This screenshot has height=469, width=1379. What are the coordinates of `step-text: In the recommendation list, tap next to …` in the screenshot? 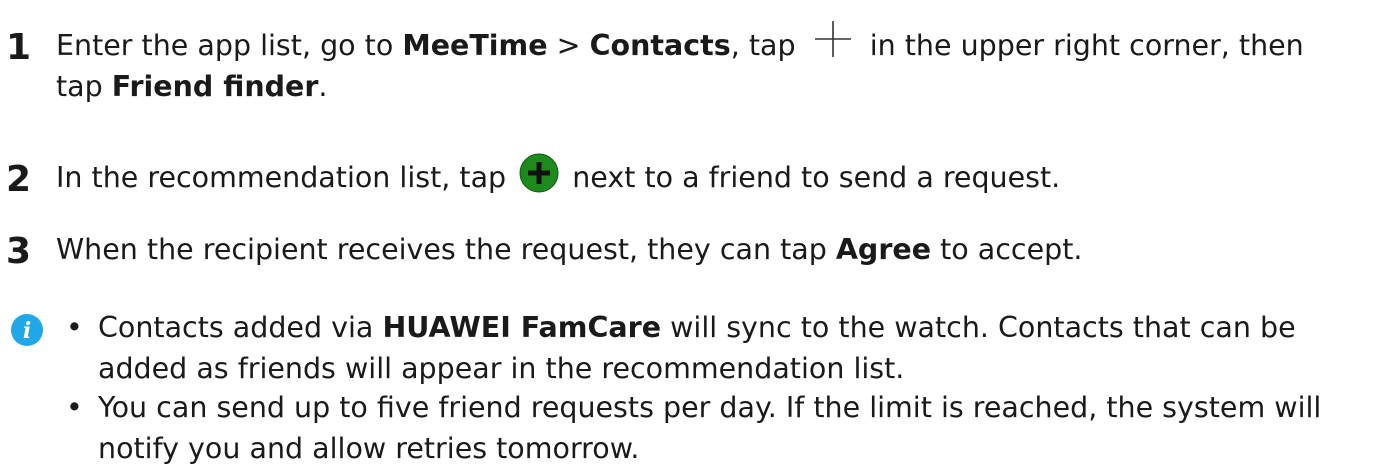 It's located at (706, 176).